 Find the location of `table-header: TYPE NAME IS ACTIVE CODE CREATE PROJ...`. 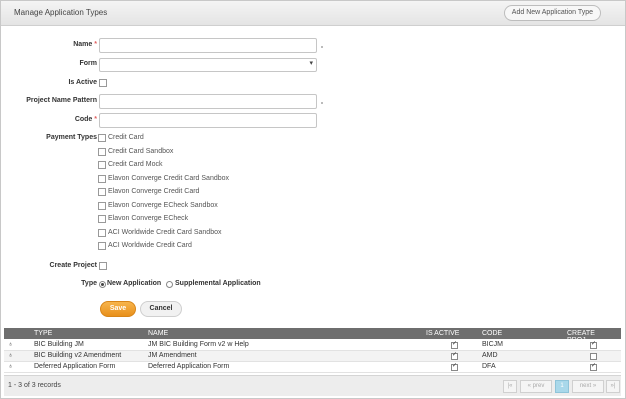

table-header: TYPE NAME IS ACTIVE CODE CREATE PROJ... is located at coordinates (312, 336).